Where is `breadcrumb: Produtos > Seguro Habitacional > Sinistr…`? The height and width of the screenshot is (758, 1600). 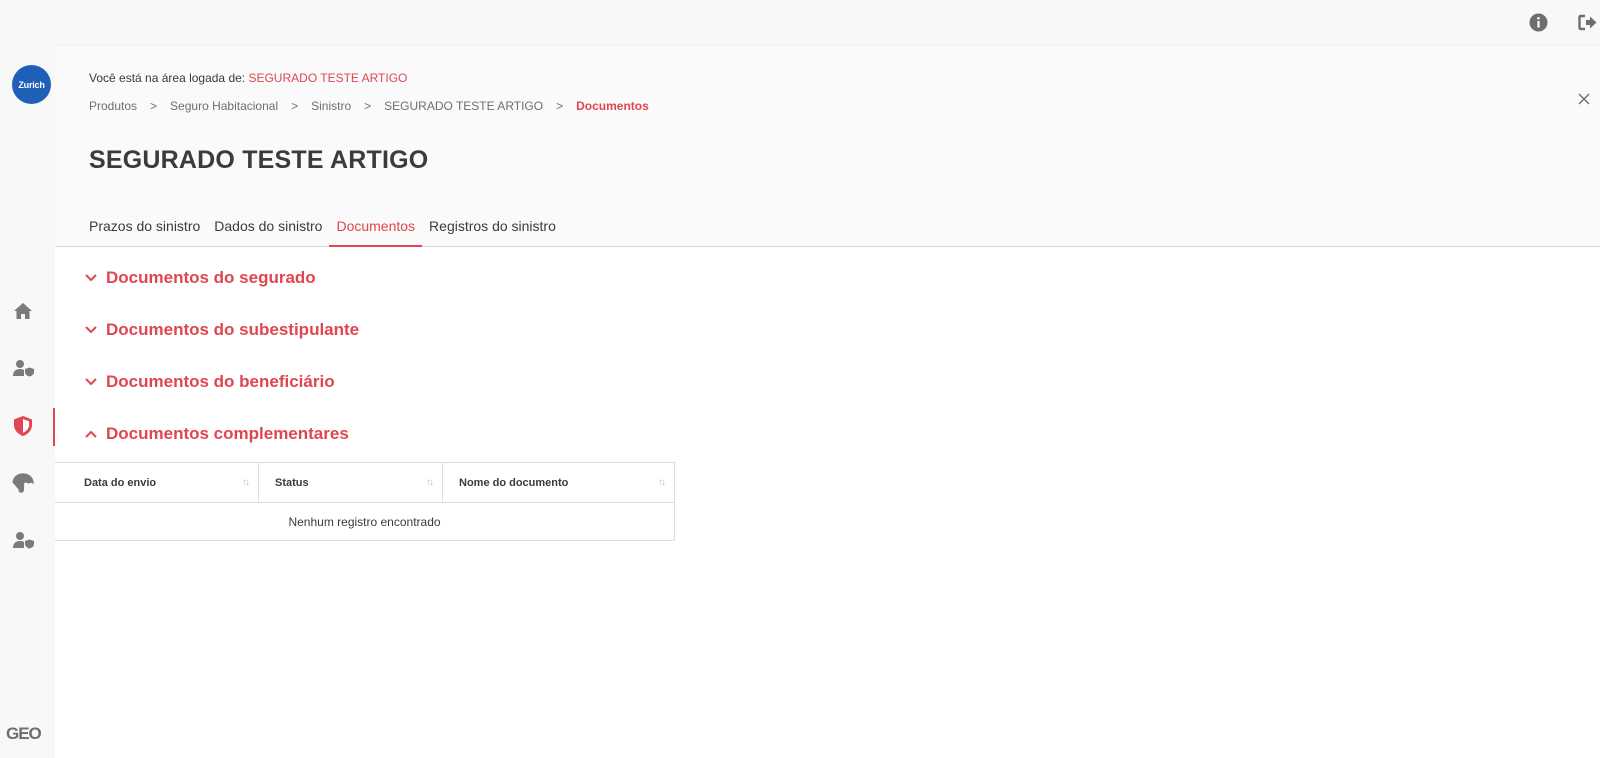 breadcrumb: Produtos > Seguro Habitacional > Sinistr… is located at coordinates (369, 106).